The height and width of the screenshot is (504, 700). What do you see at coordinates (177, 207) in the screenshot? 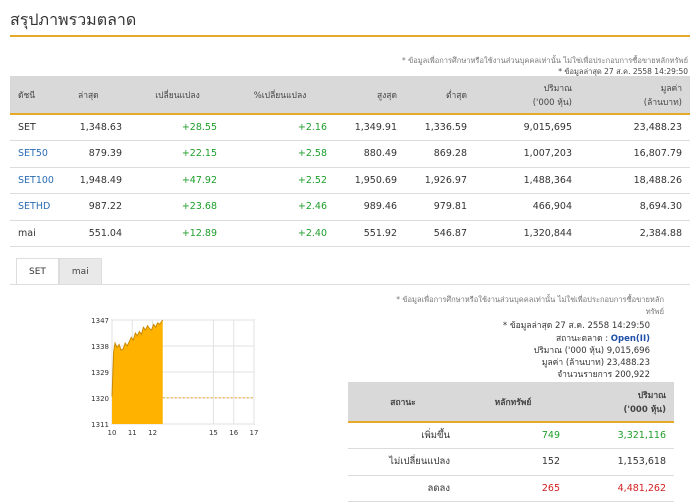
I see `change-value: +23.68` at bounding box center [177, 207].